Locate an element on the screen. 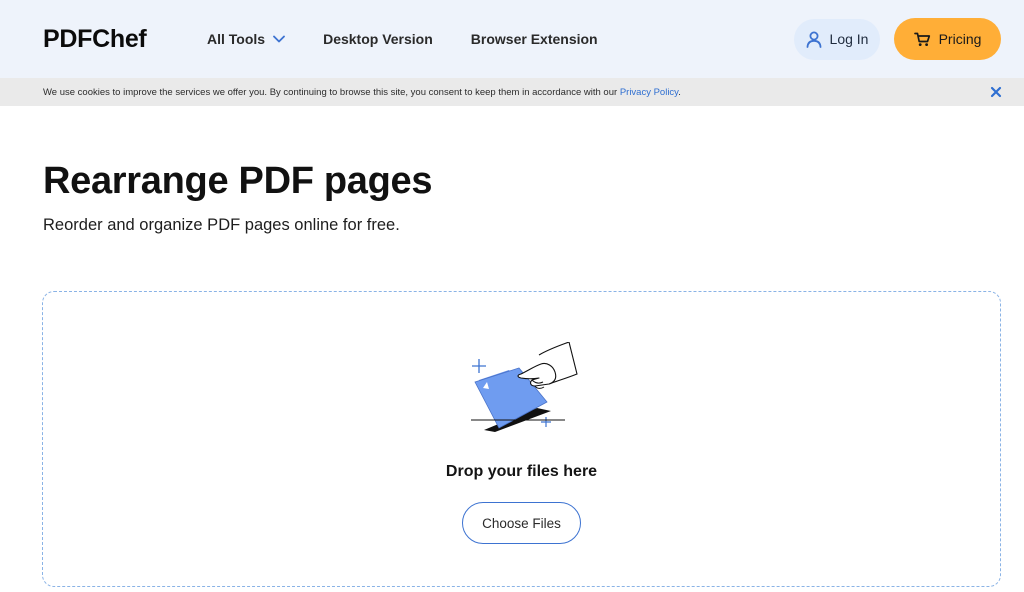 This screenshot has width=1024, height=592. drop-prompt: Drop your files here is located at coordinates (521, 471).